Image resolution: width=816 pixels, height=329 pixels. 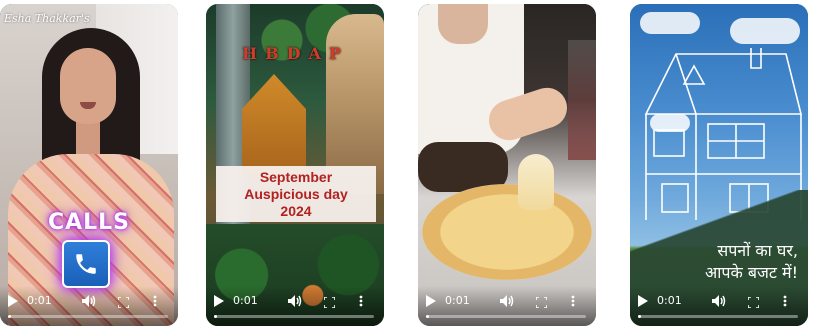 I want to click on temple-painting, so click(x=274, y=124).